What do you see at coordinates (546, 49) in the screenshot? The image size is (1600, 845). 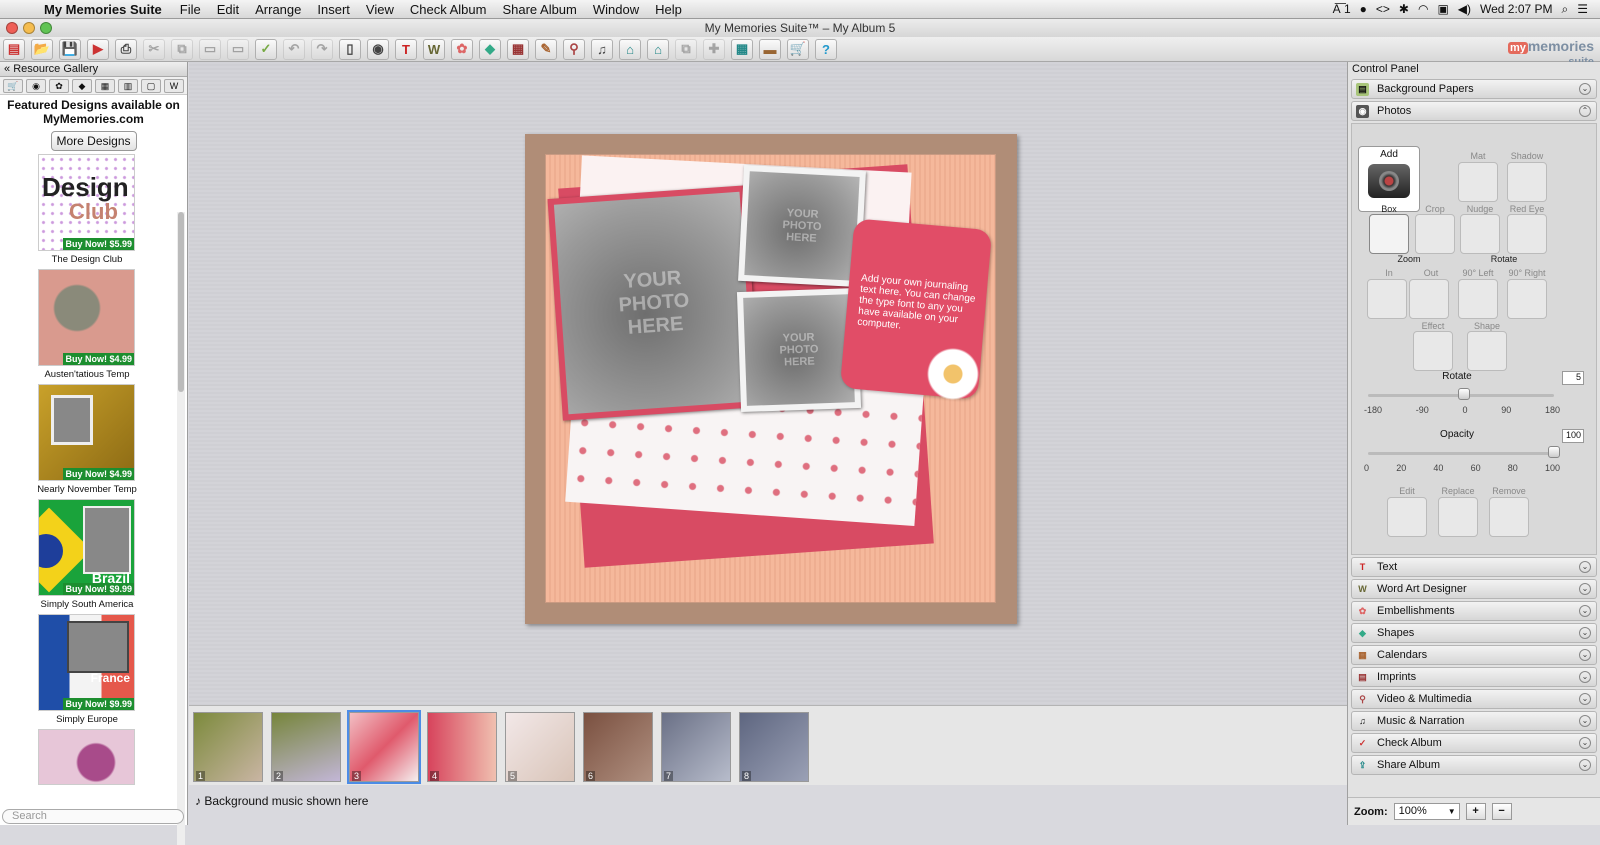 I see `imprint-button: ✎` at bounding box center [546, 49].